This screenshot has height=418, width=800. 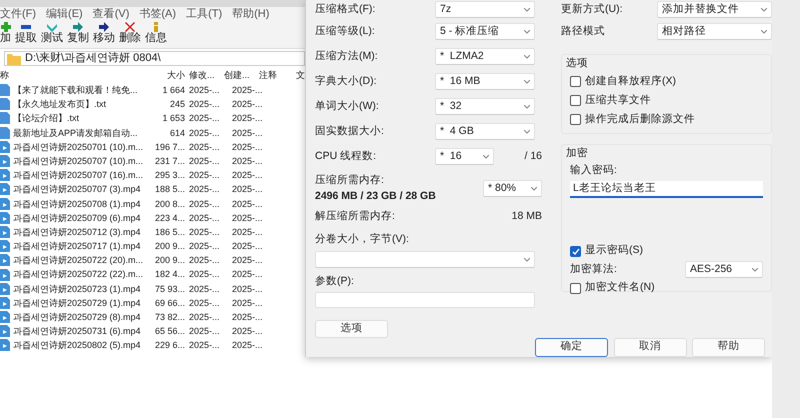 What do you see at coordinates (157, 14) in the screenshot?
I see `menu-item: 书签(A)` at bounding box center [157, 14].